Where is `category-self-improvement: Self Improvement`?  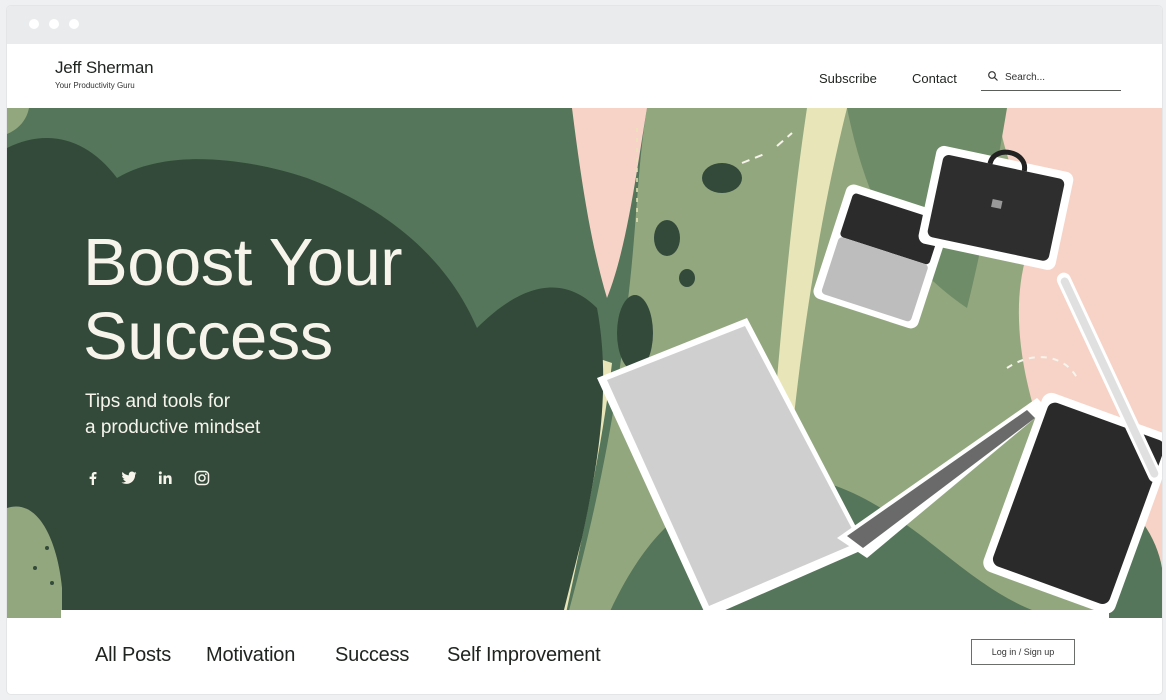
category-self-improvement: Self Improvement is located at coordinates (524, 655).